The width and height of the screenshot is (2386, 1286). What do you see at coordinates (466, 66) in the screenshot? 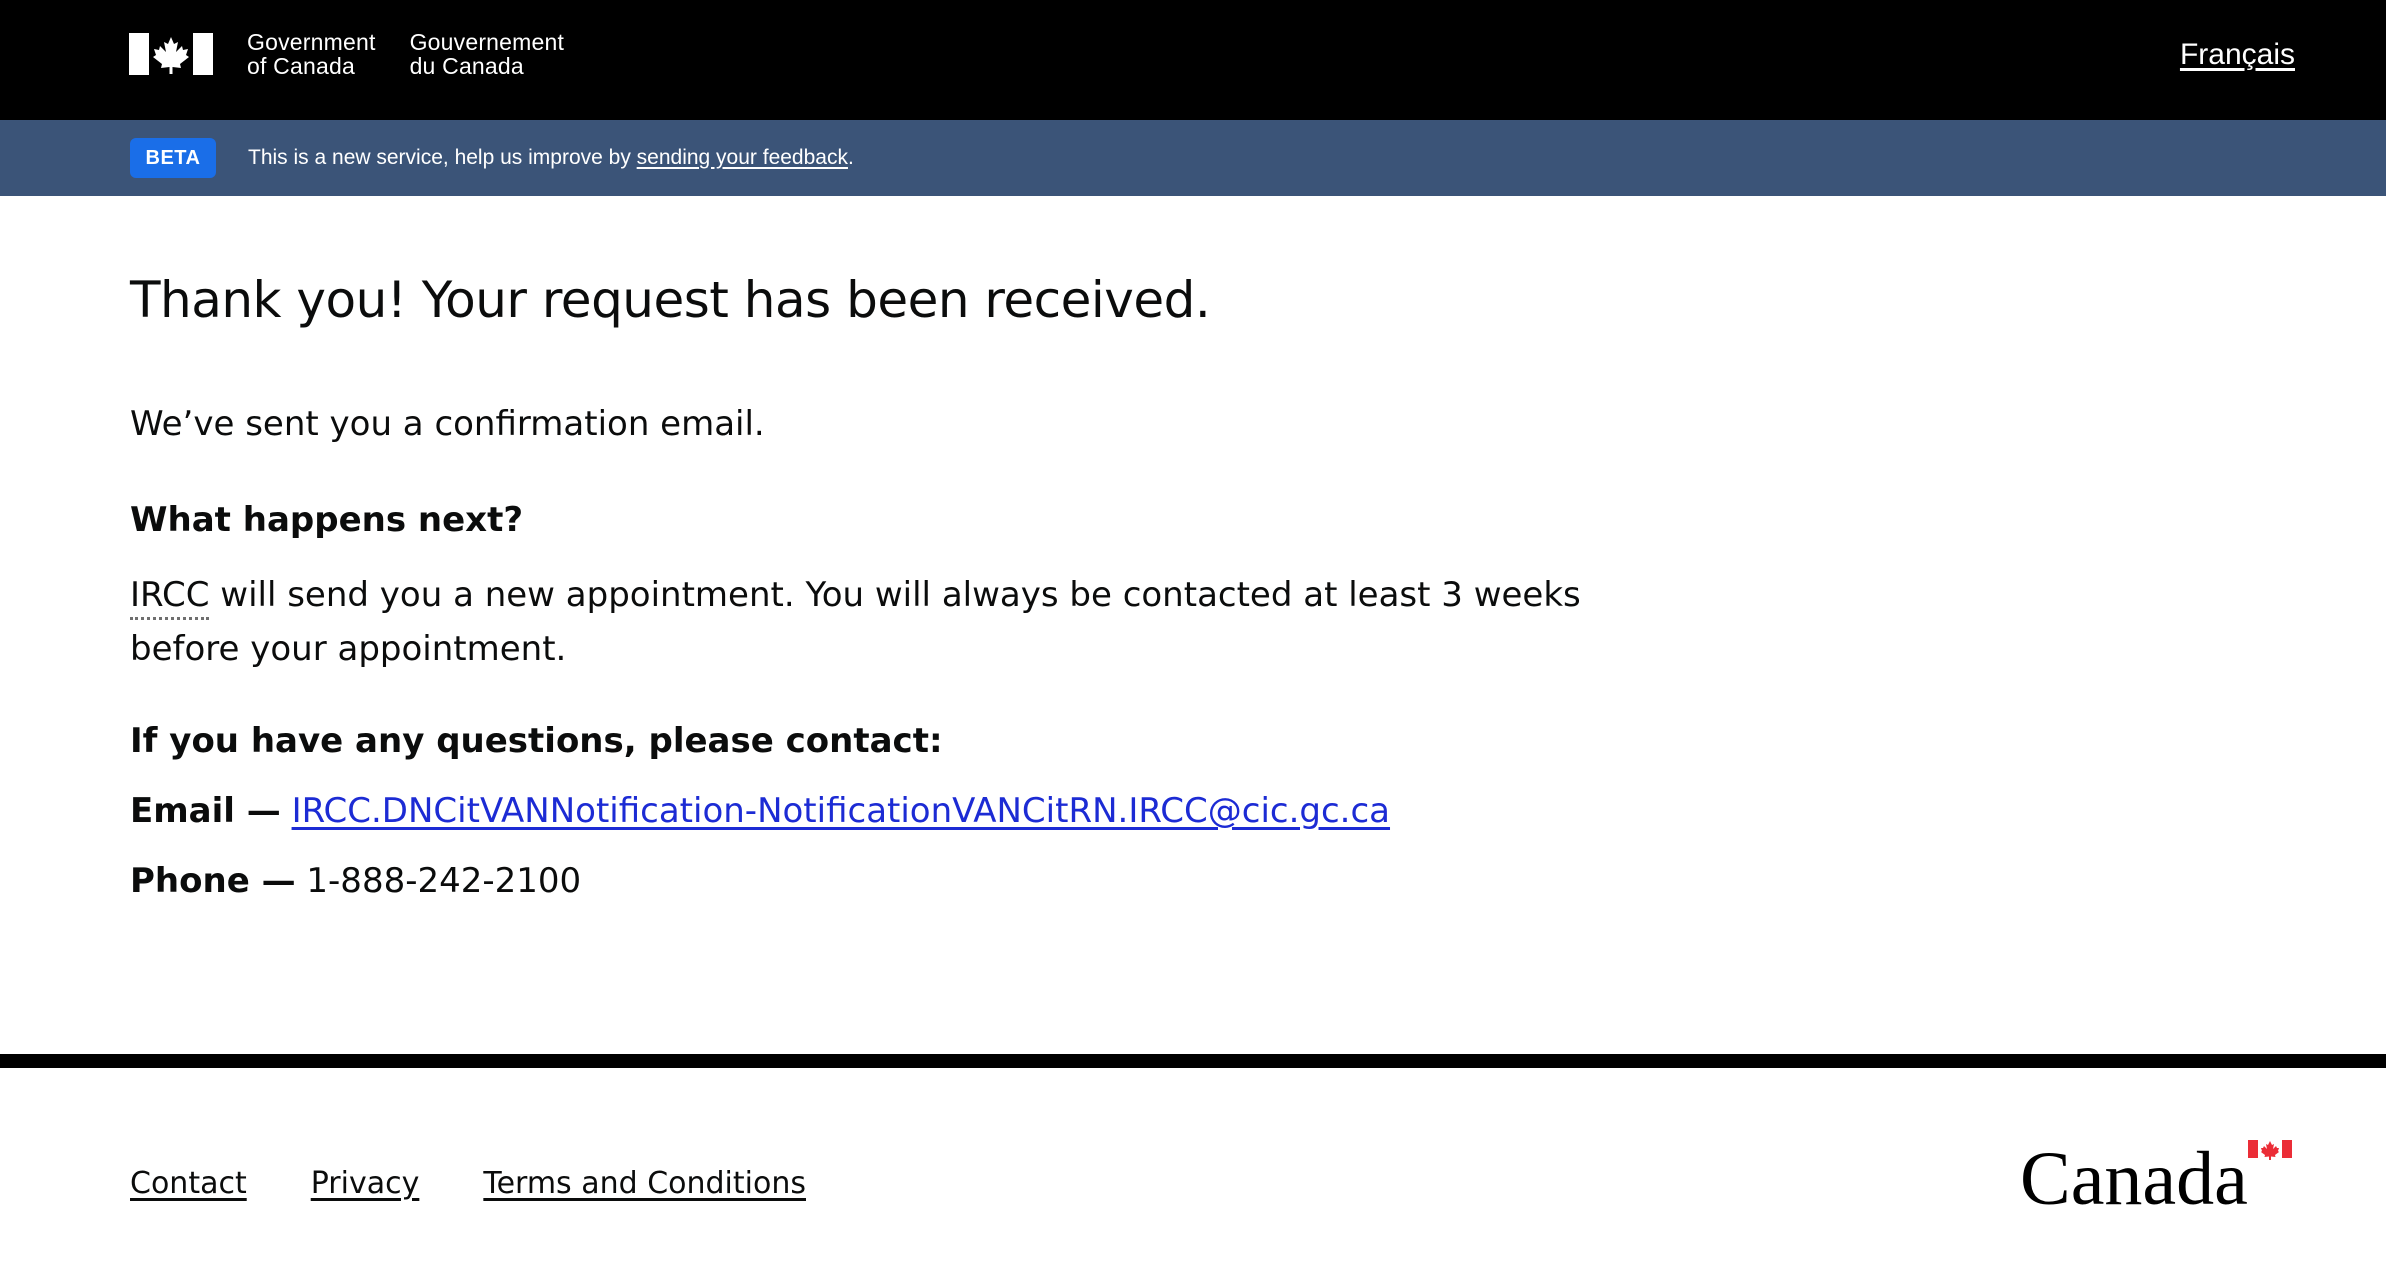
I see `wordmark-fr-line2: du Canada` at bounding box center [466, 66].